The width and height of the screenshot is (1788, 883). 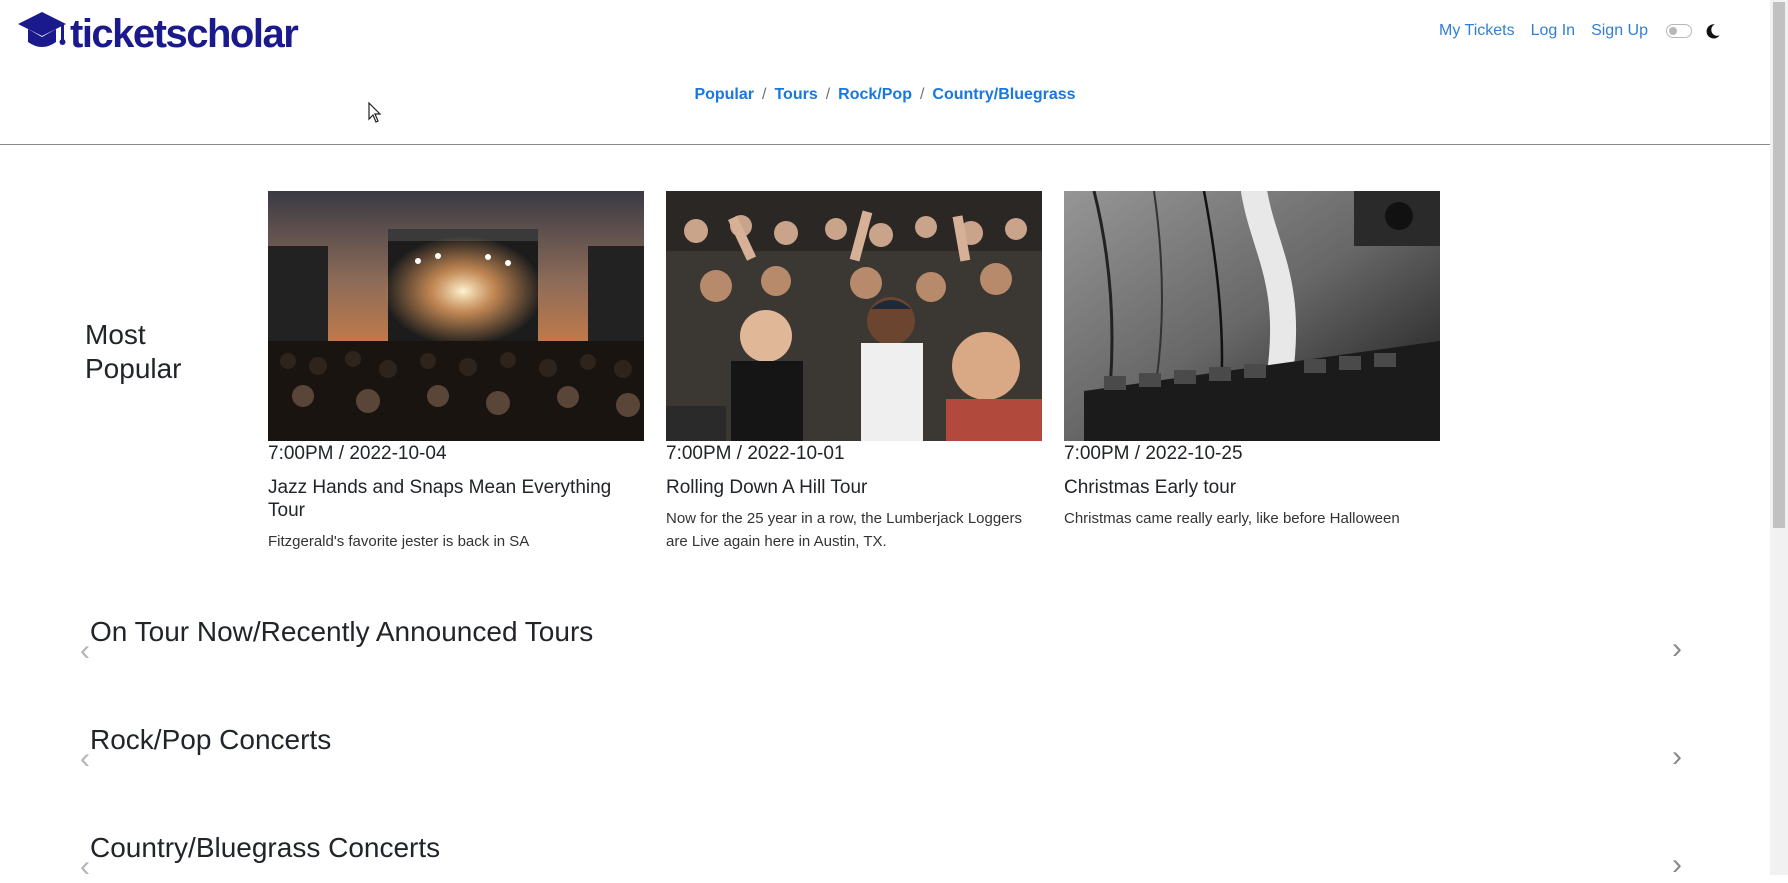 What do you see at coordinates (456, 316) in the screenshot?
I see `concert-stage-photo` at bounding box center [456, 316].